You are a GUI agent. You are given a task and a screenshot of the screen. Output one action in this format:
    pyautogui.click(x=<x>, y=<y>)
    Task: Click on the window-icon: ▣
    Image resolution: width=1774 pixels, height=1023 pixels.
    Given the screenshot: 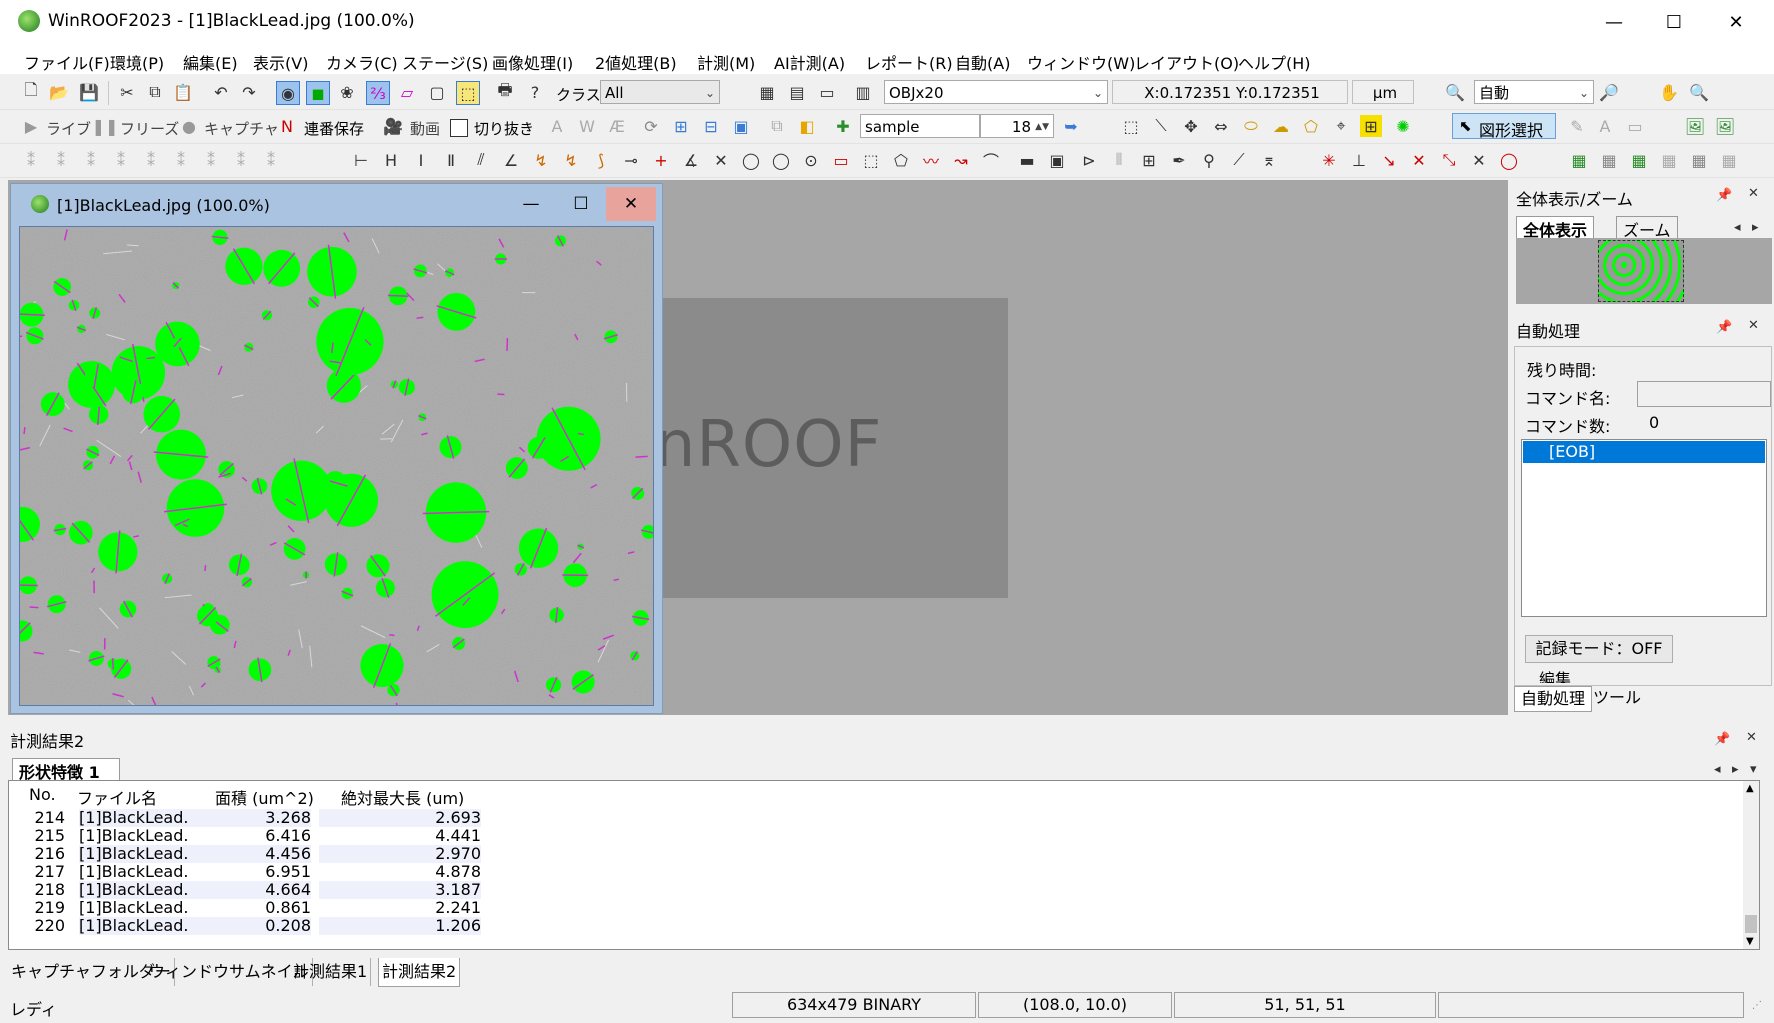 What is the action you would take?
    pyautogui.click(x=741, y=126)
    